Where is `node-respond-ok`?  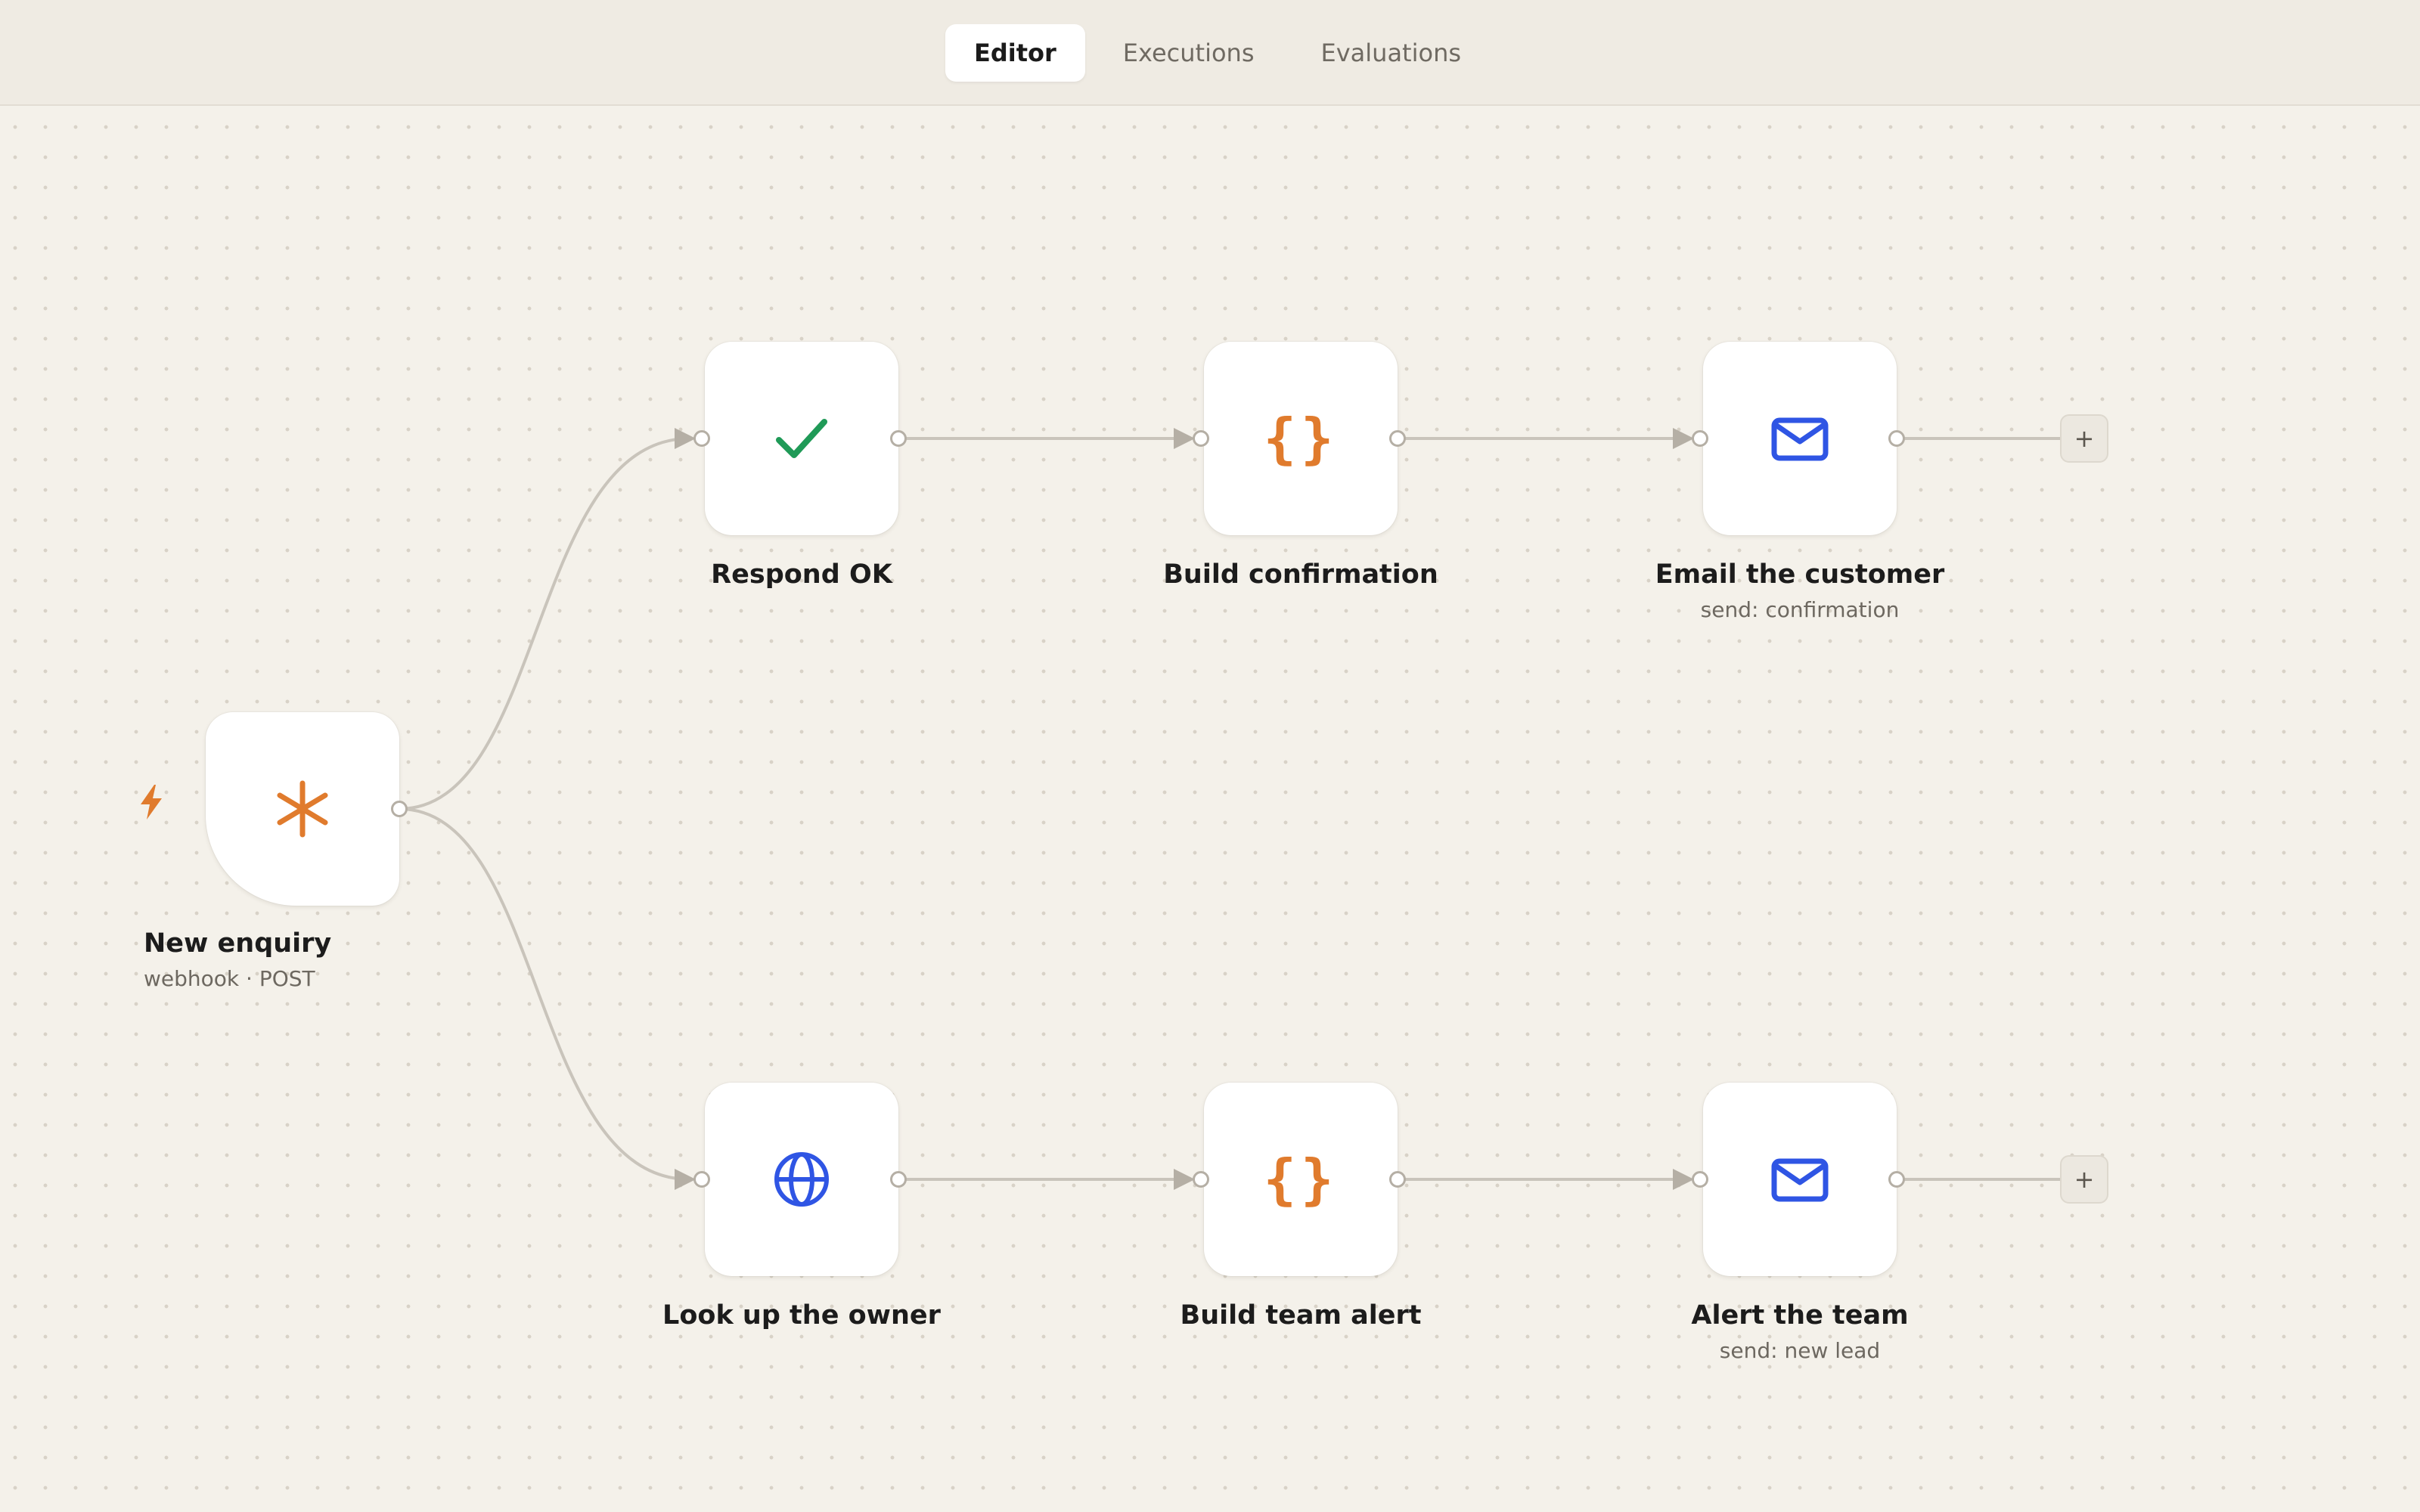
node-respond-ok is located at coordinates (801, 439).